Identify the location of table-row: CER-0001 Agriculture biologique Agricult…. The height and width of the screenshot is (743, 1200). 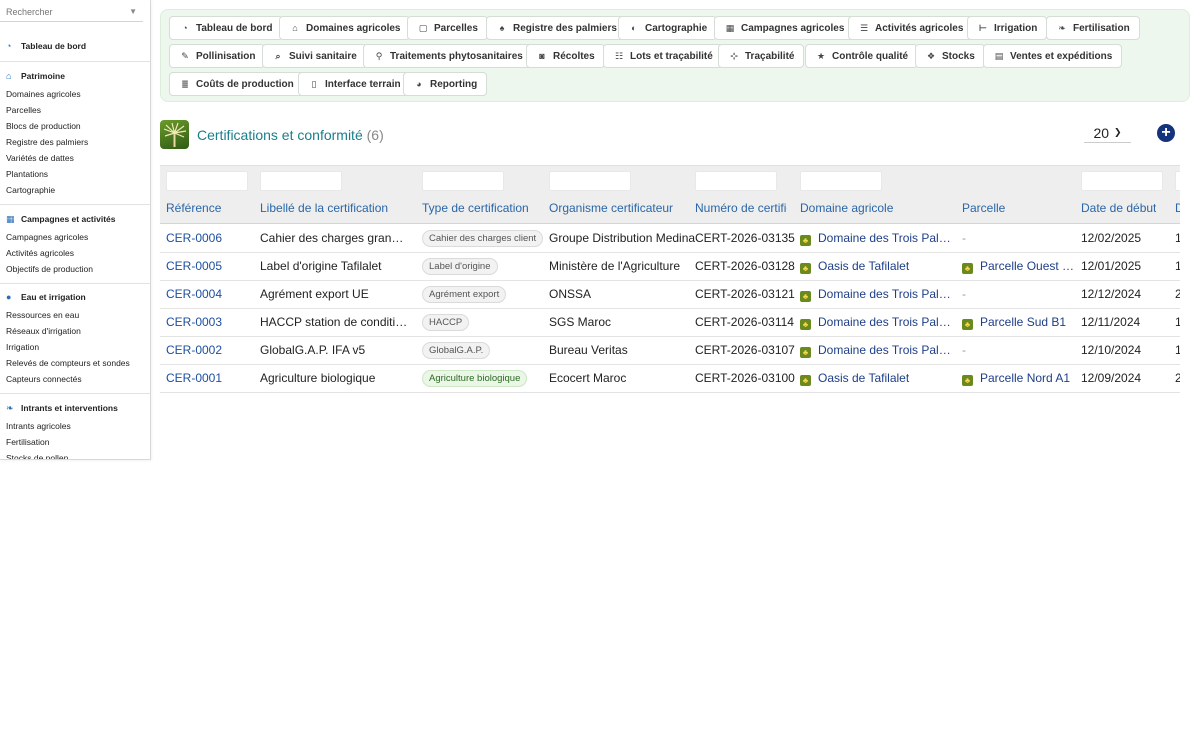
(670, 379).